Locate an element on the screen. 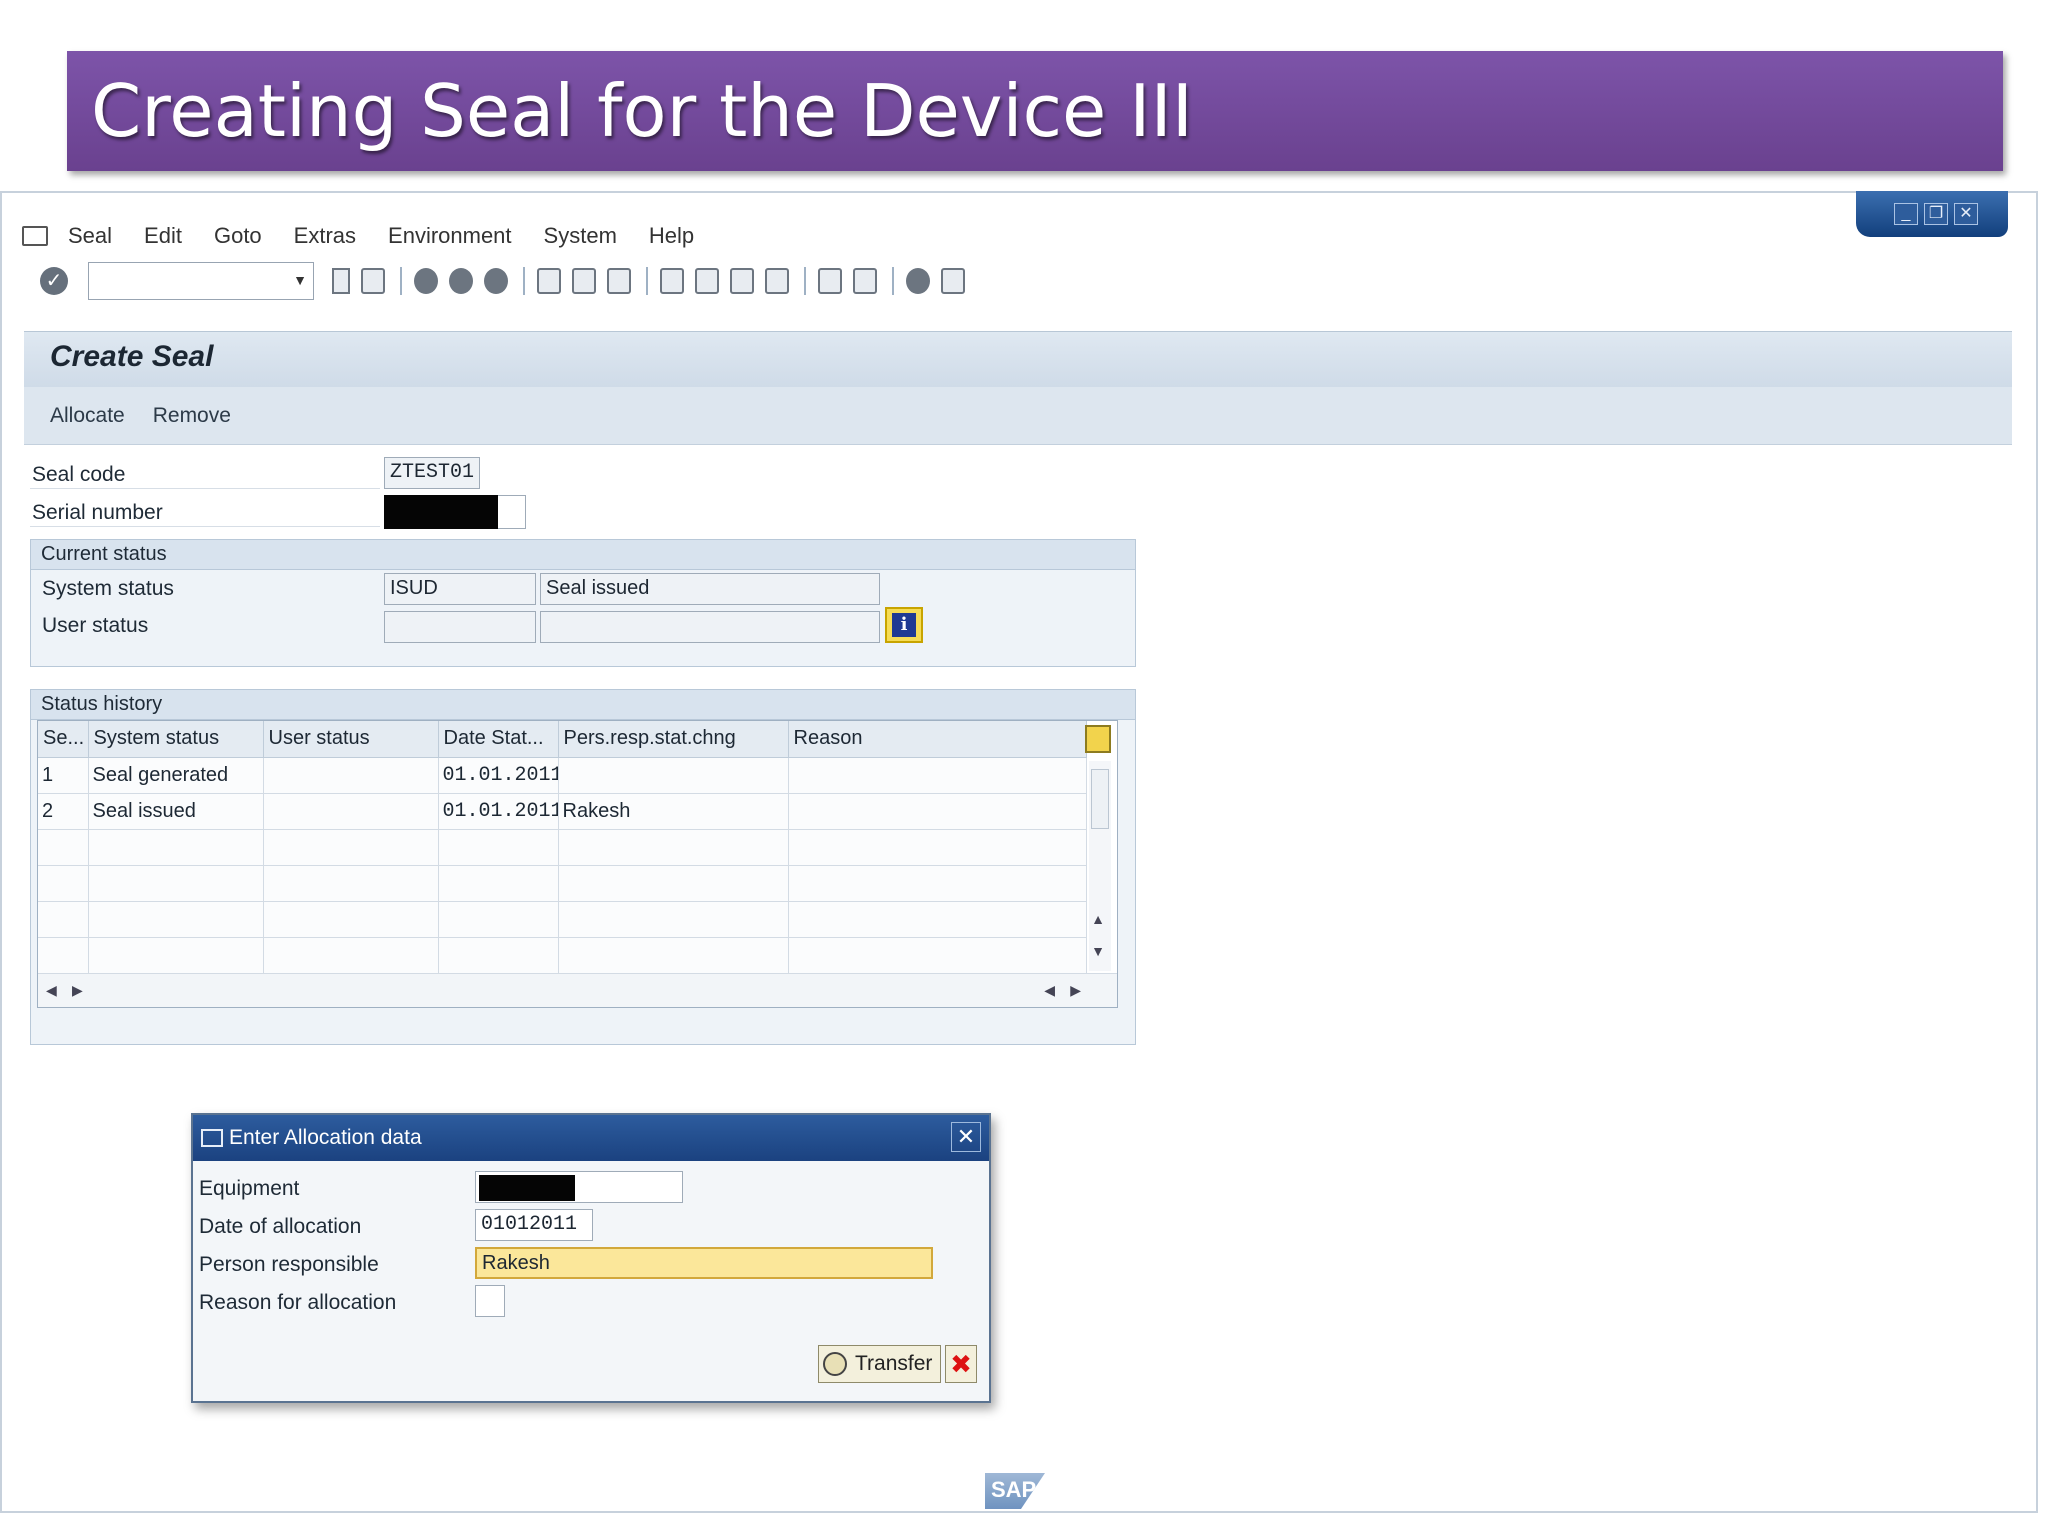 The width and height of the screenshot is (2048, 1536). scroll-down-icon: ▼ is located at coordinates (1098, 951).